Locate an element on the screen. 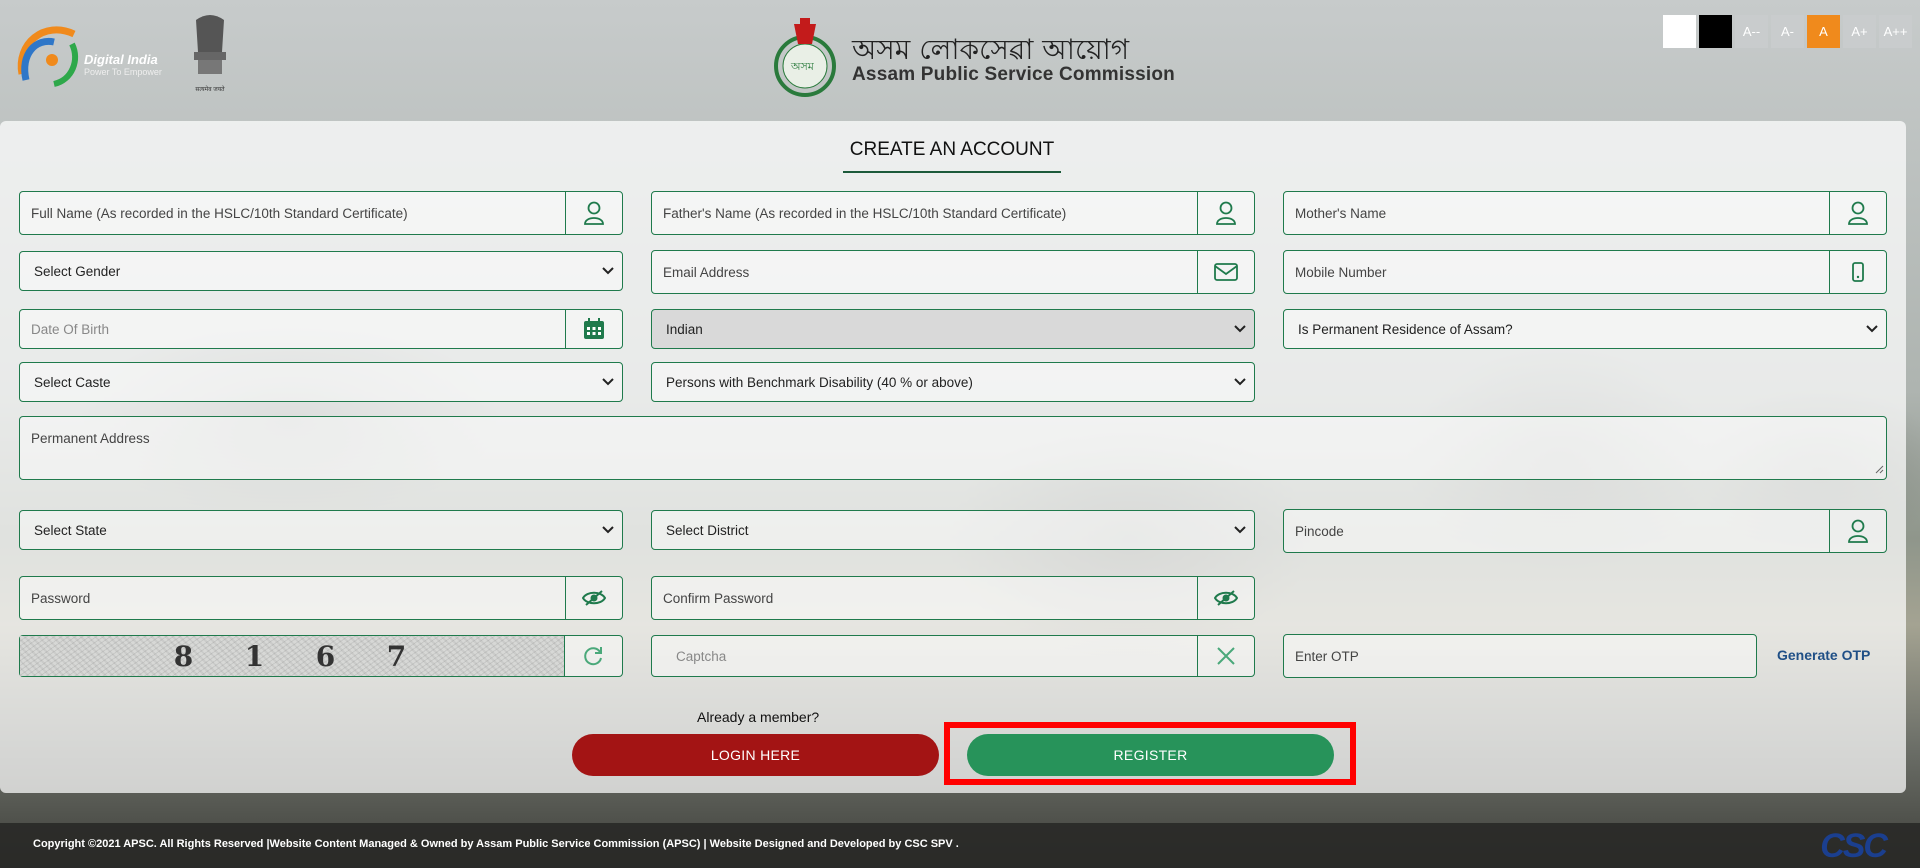 The width and height of the screenshot is (1920, 868). mother-name-placeholder: Mother's Name is located at coordinates (1341, 213).